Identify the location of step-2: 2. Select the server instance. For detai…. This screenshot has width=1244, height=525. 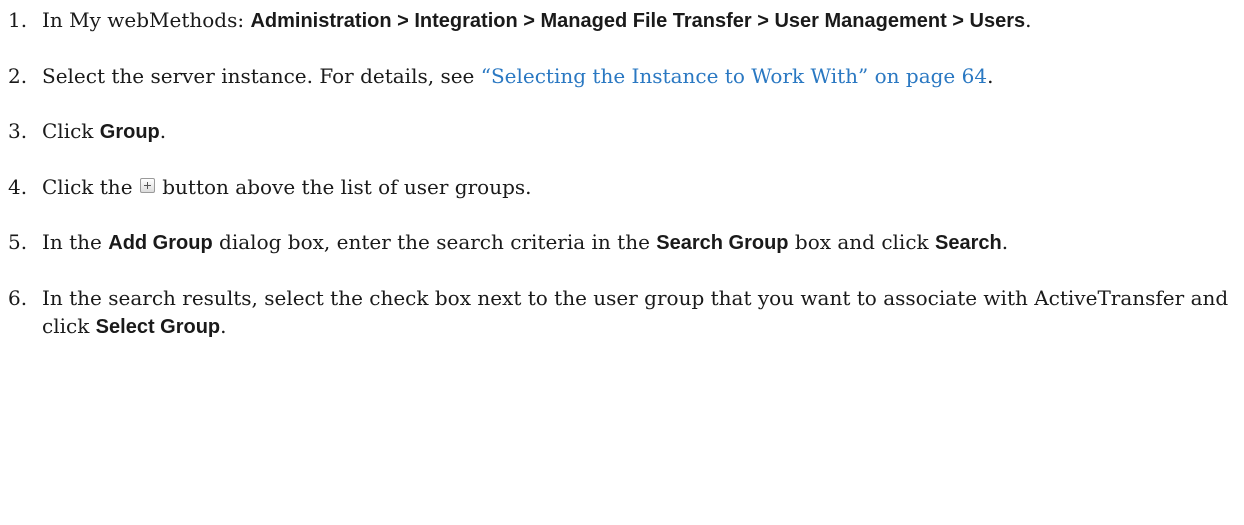
(623, 76).